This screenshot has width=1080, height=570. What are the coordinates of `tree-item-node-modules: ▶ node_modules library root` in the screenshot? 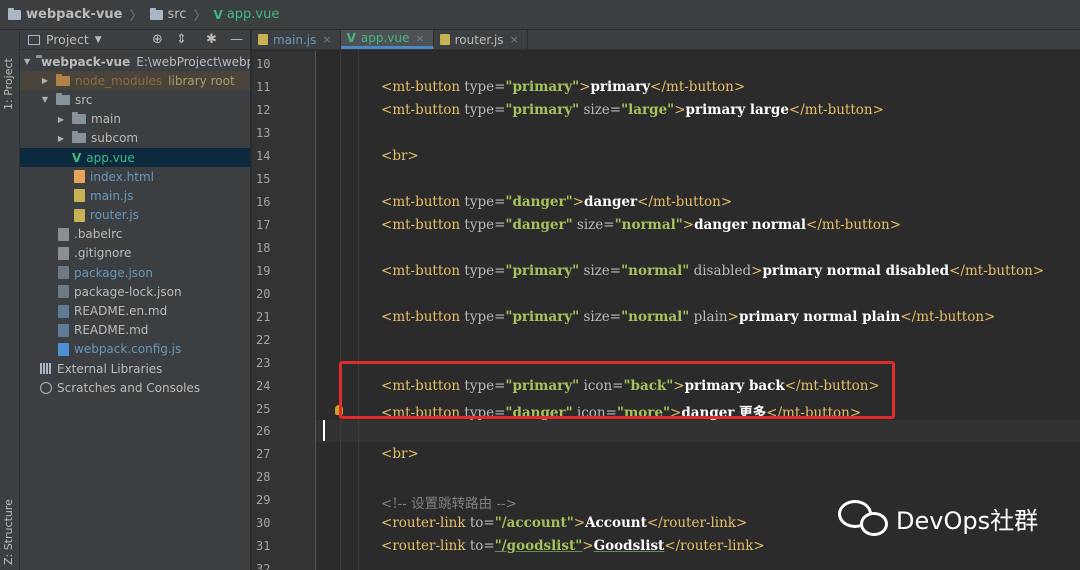 It's located at (135, 81).